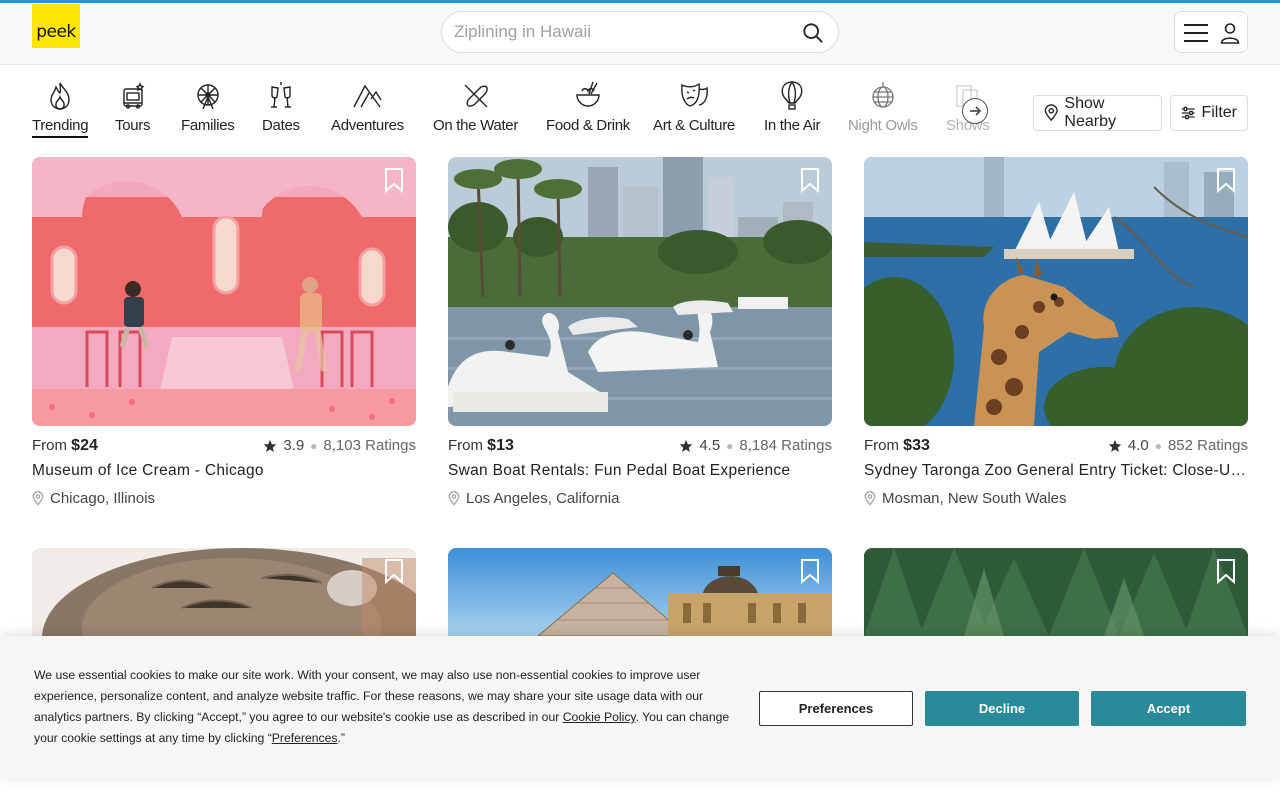  I want to click on cookie-preferences-link: Preferences, so click(305, 738).